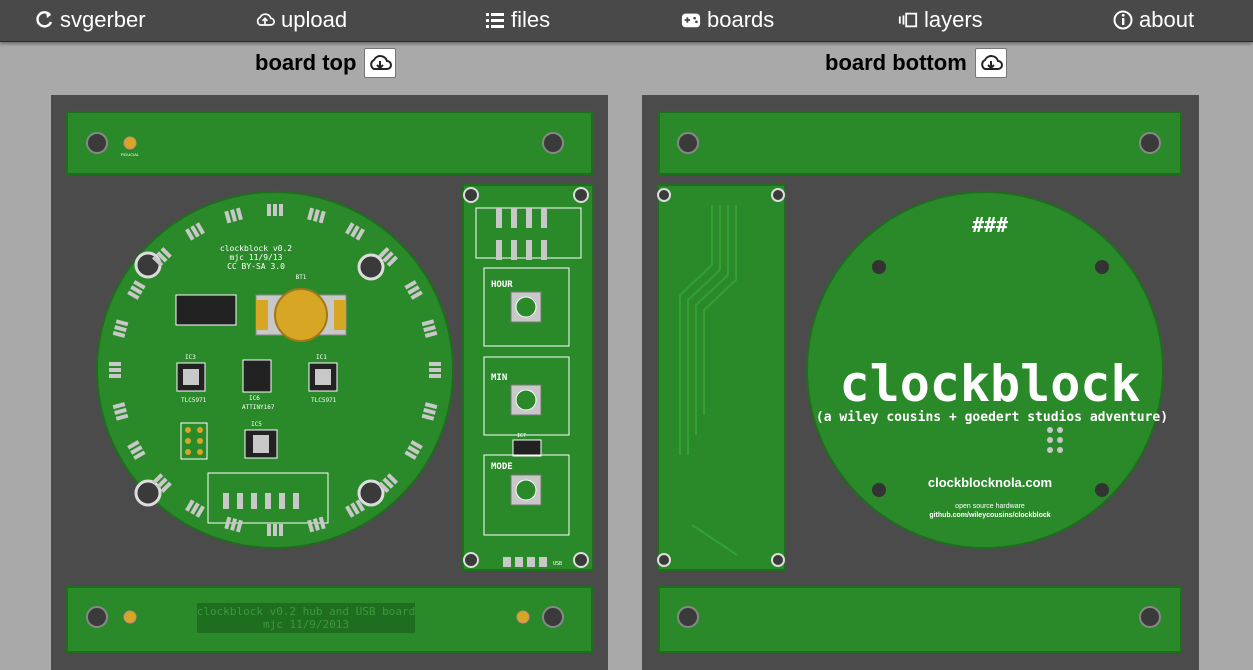  What do you see at coordinates (194, 400) in the screenshot?
I see `ic3-part: TLC5971` at bounding box center [194, 400].